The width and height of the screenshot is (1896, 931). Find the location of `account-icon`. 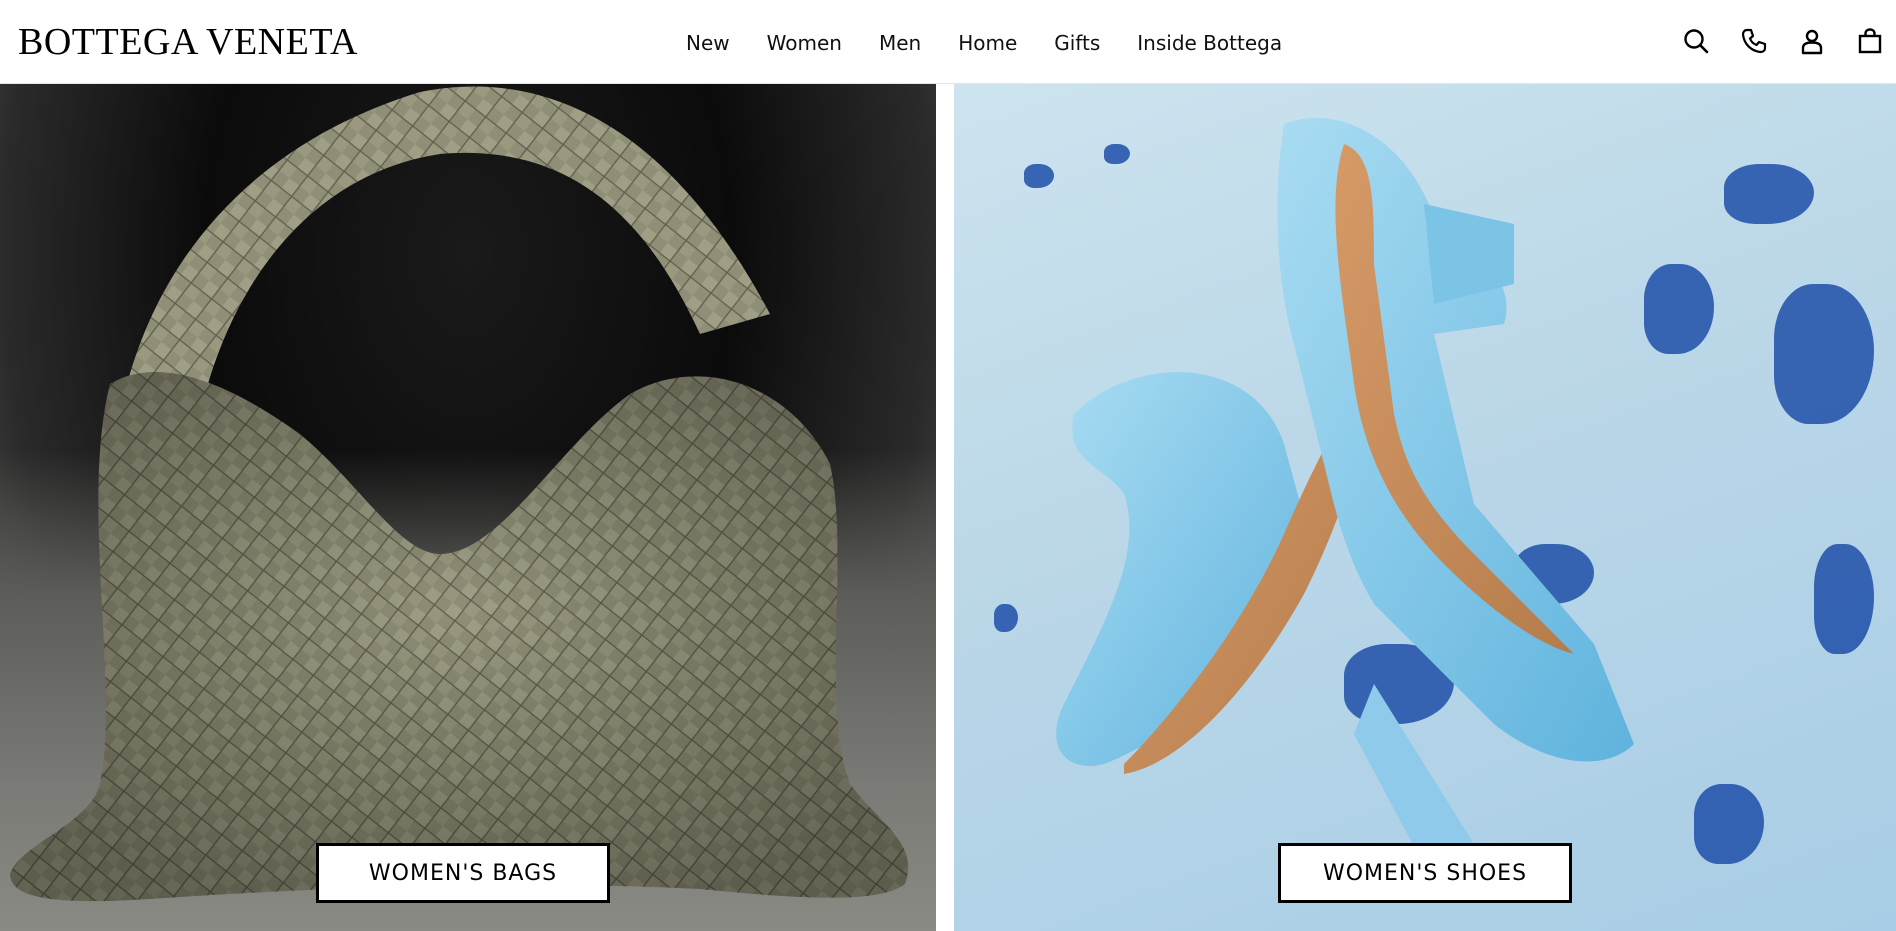

account-icon is located at coordinates (1812, 41).